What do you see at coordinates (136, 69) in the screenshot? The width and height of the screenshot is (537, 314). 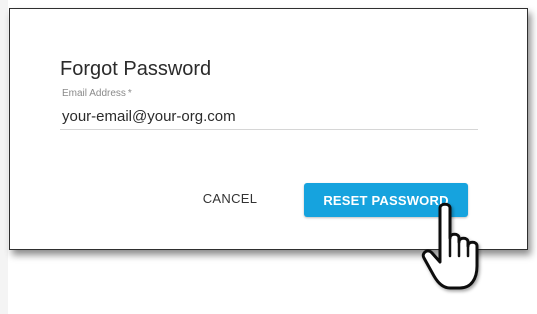 I see `dialog-title: Forgot Password` at bounding box center [136, 69].